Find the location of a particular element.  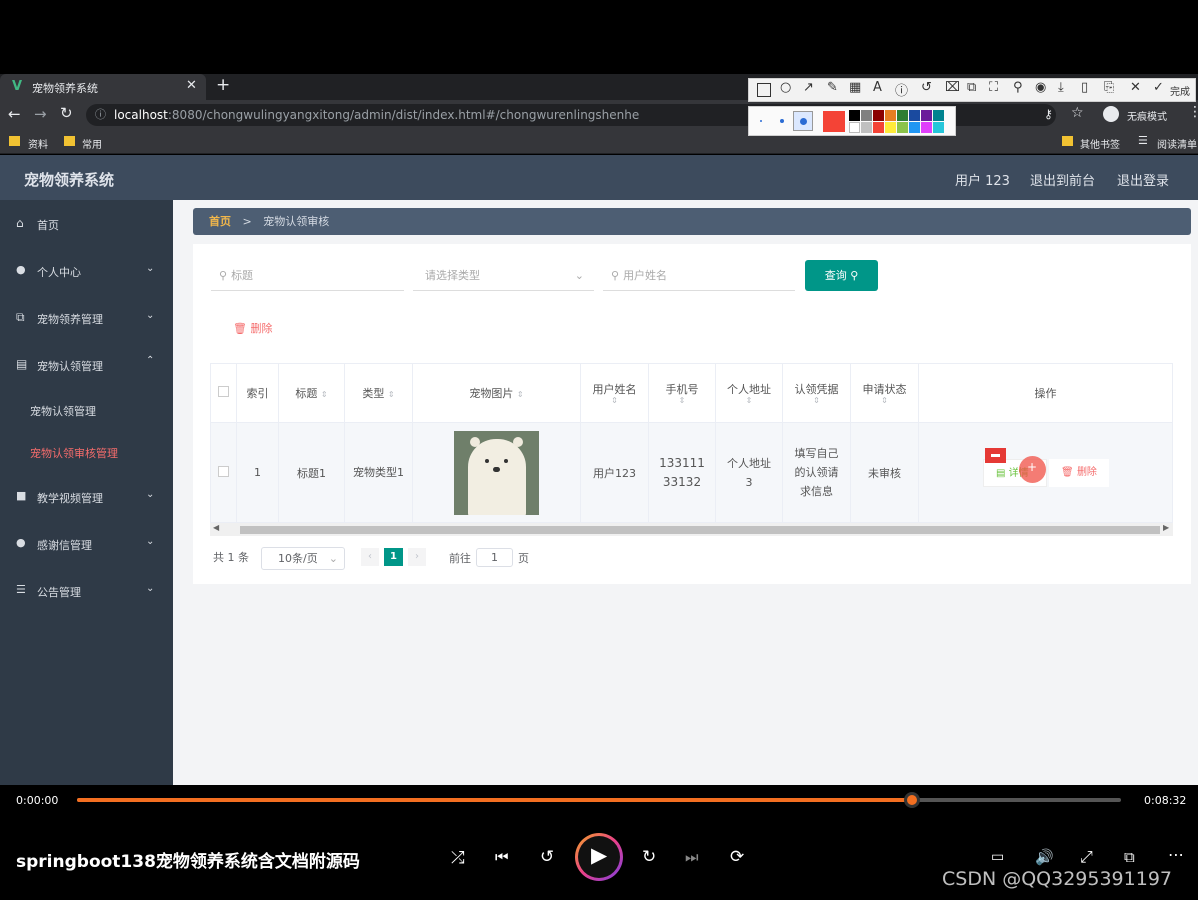

sidebar-item-video: ■ 教学视频管理 ⌄ is located at coordinates (86, 497).